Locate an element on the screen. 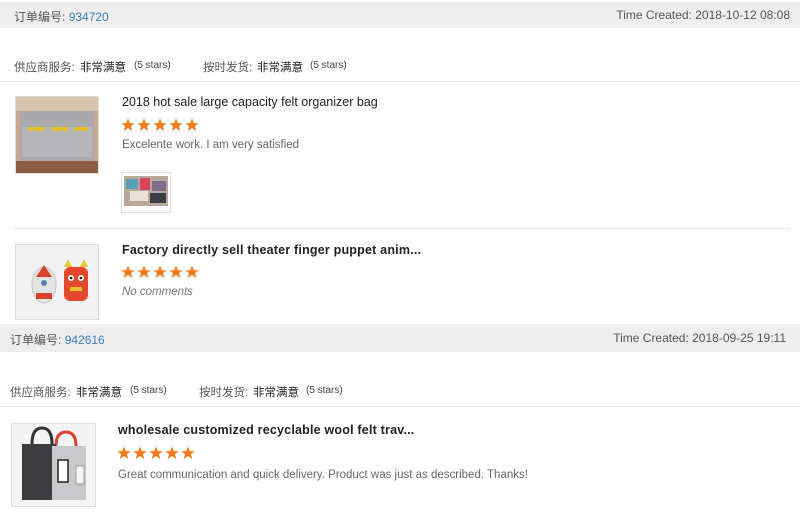 The image size is (800, 522). felt-organizer-bag-icon is located at coordinates (57, 135).